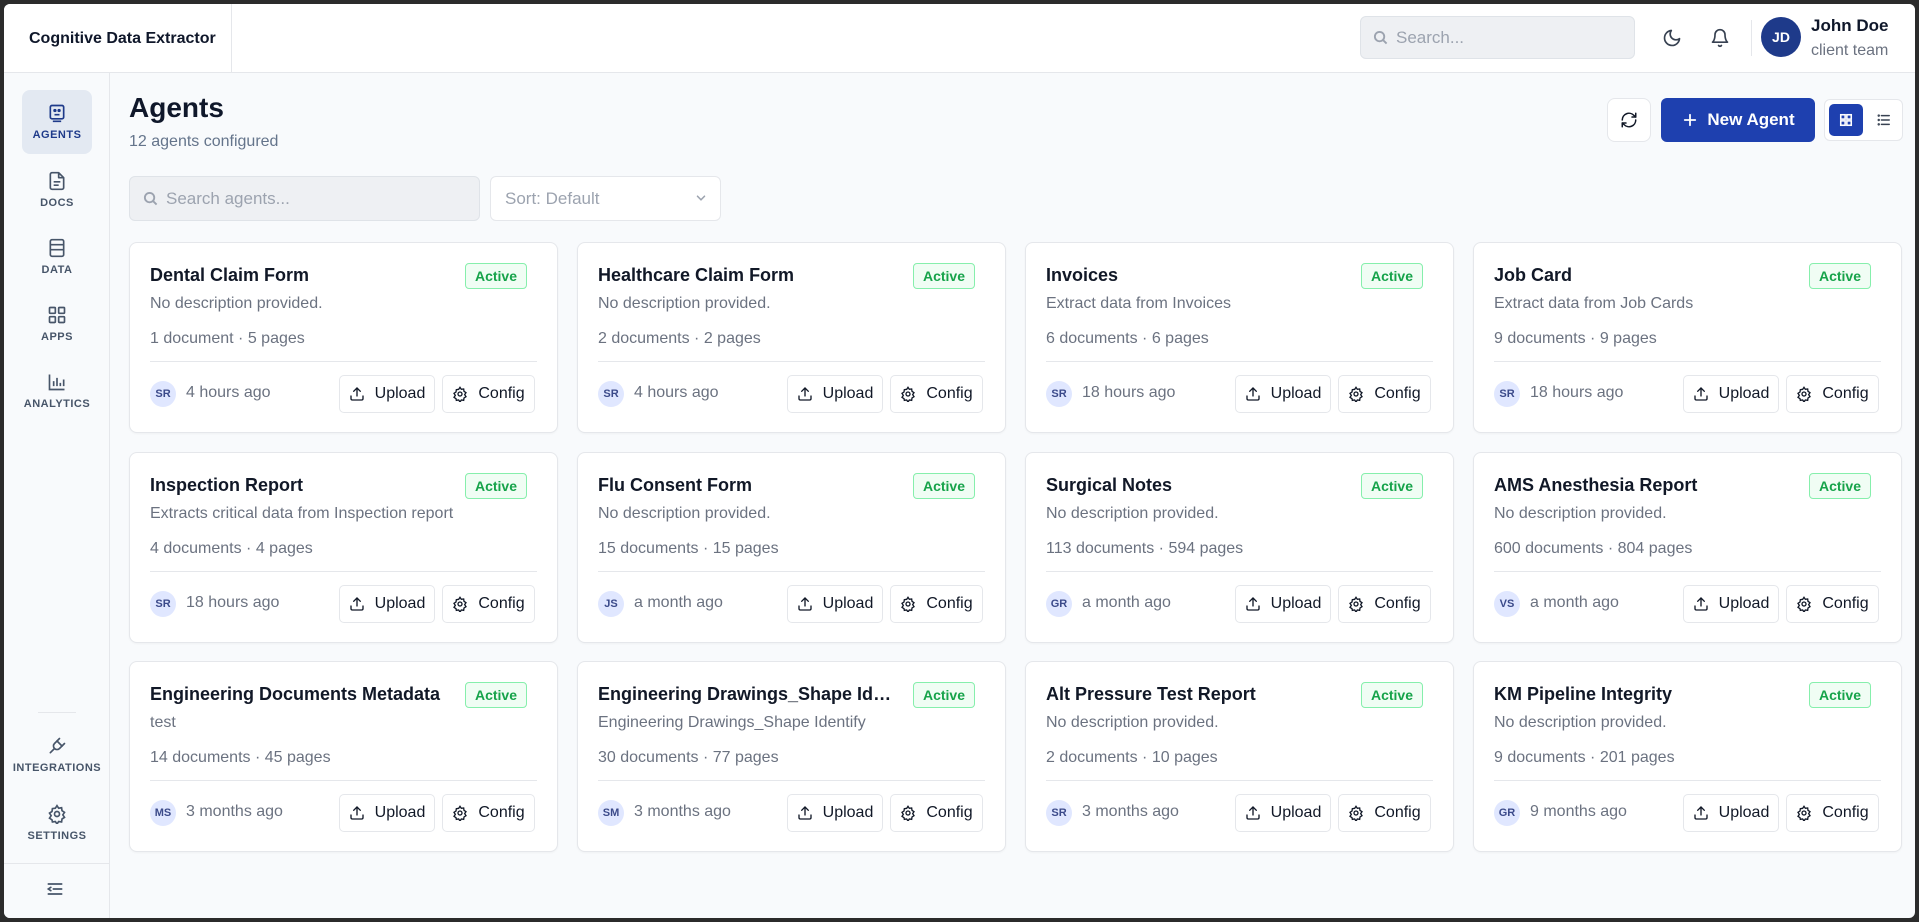 Image resolution: width=1919 pixels, height=922 pixels. What do you see at coordinates (1644, 694) in the screenshot?
I see `agent-name: KM Pipeline Integrity` at bounding box center [1644, 694].